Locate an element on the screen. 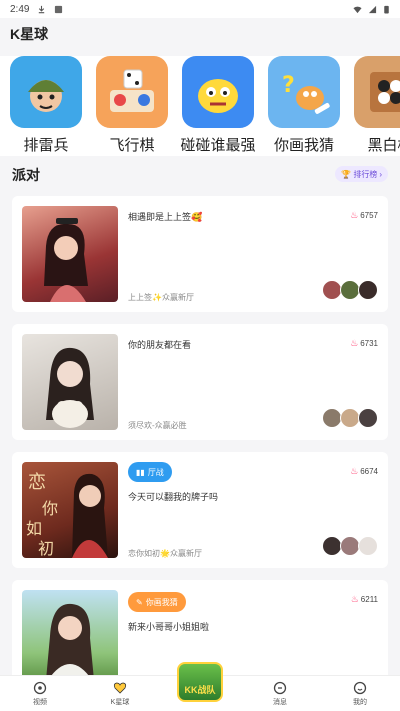 Image resolution: width=400 pixels, height=711 pixels. room-thumbnail: 恋你如初 is located at coordinates (70, 510).